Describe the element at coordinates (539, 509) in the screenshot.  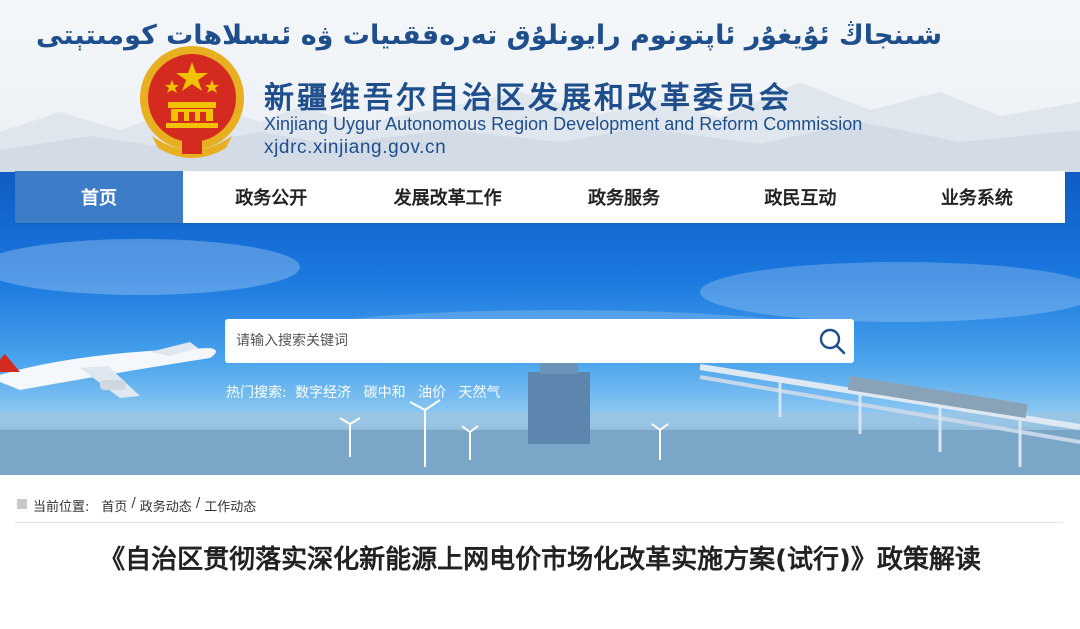
I see `breadcrumb: 当前位置: 首页 / 政务动态 / 工作动态` at that location.